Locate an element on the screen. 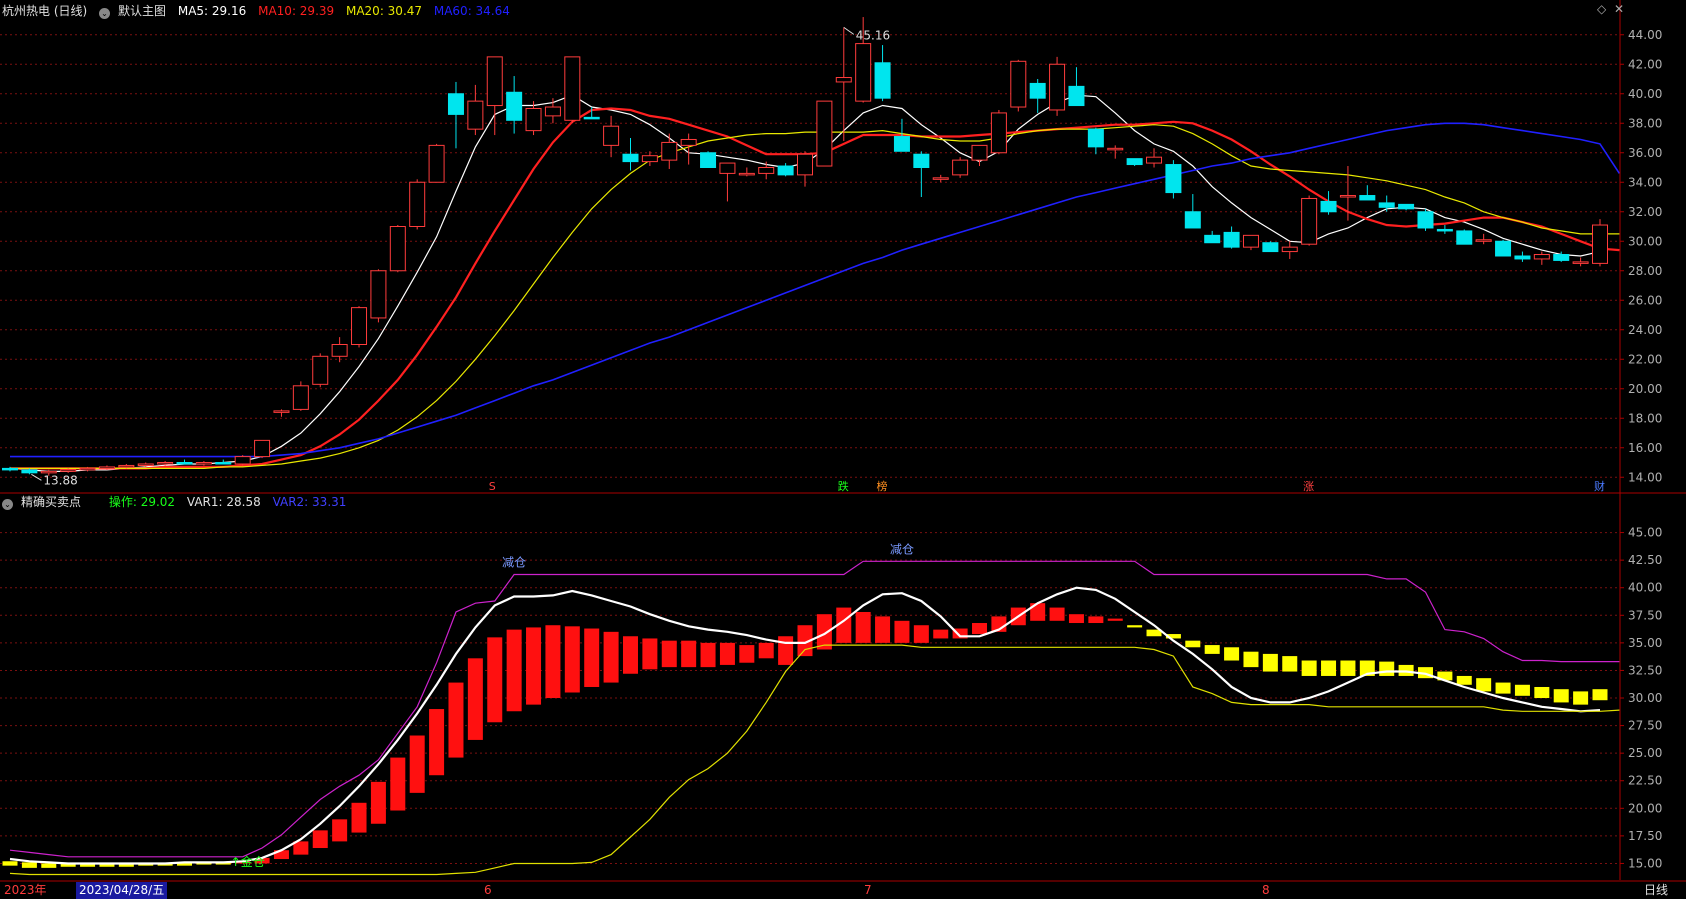 This screenshot has height=899, width=1686. sub-tick-label: 15.00 is located at coordinates (1645, 863).